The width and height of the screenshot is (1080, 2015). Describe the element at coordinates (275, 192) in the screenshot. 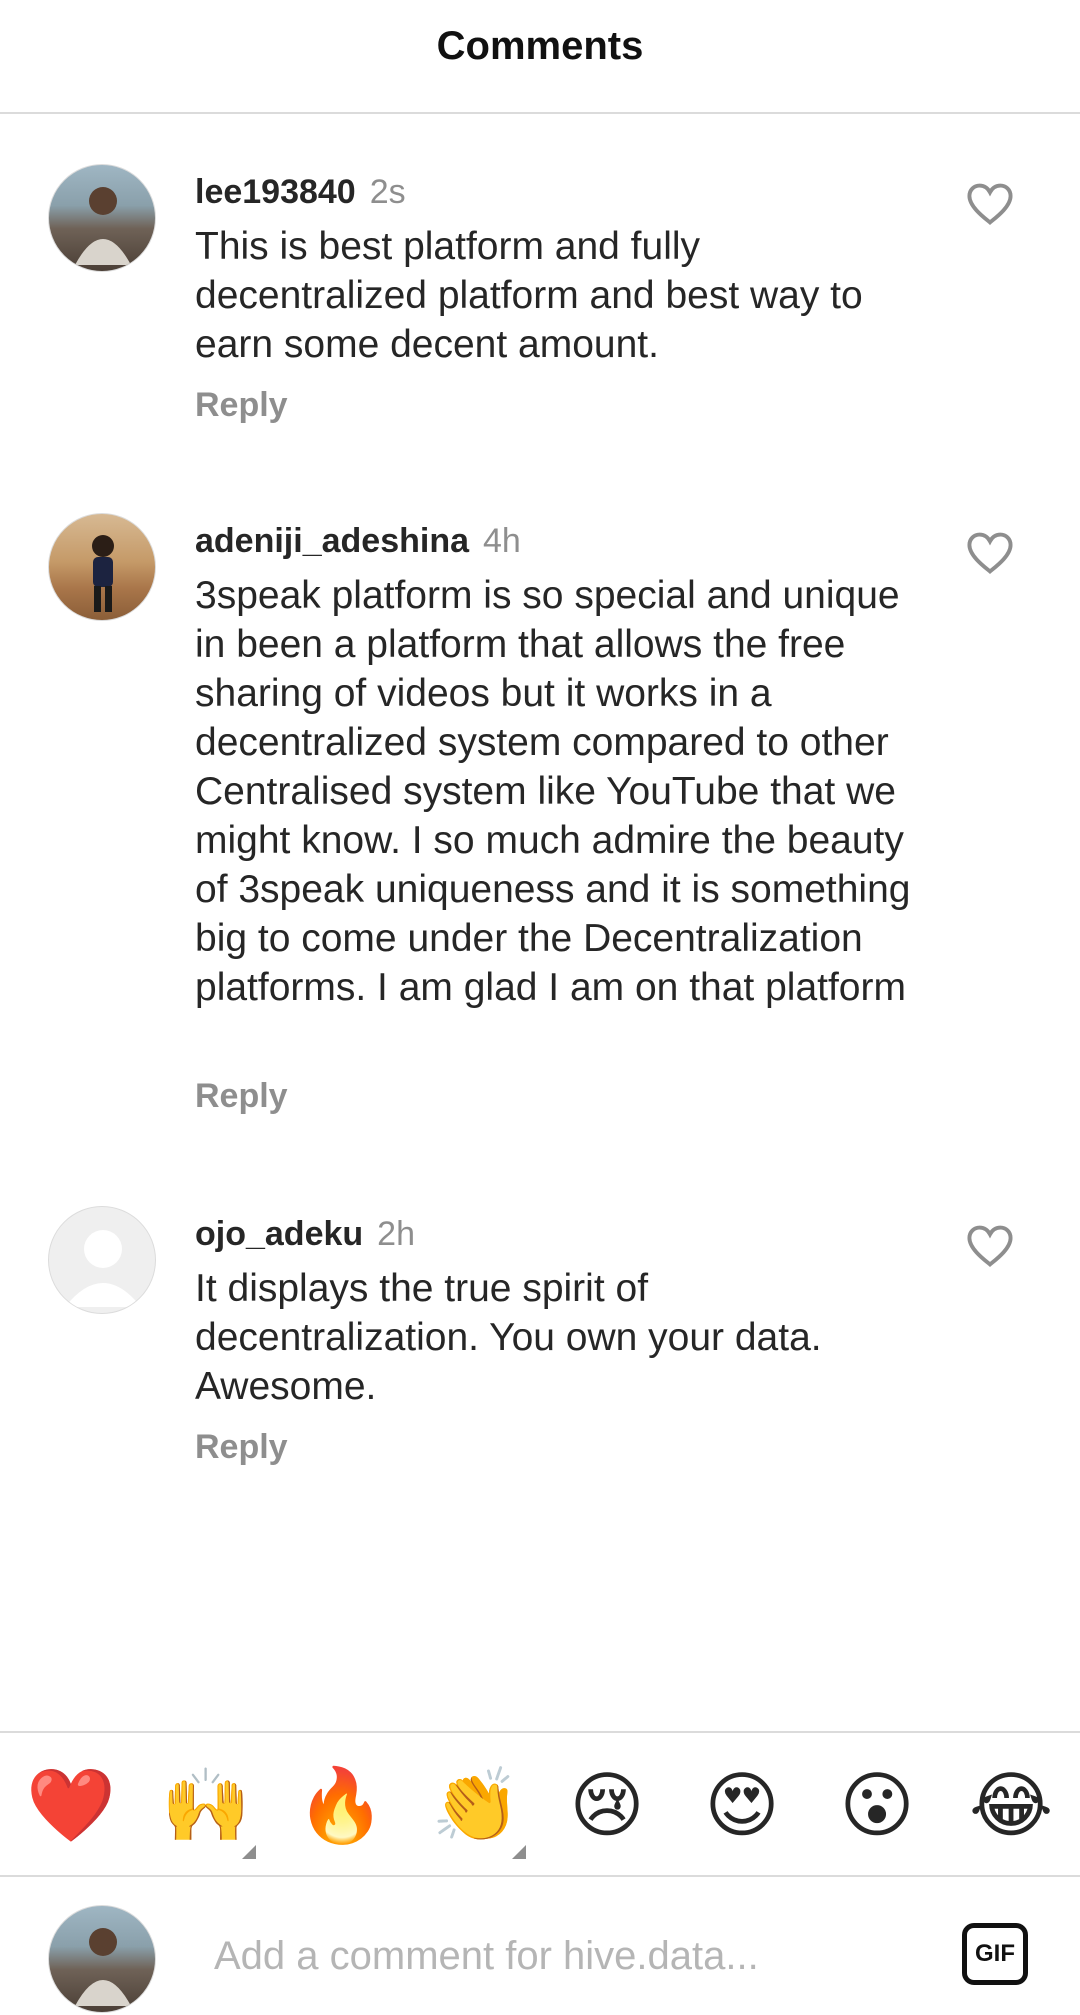

I see `comment-username: lee193840` at that location.